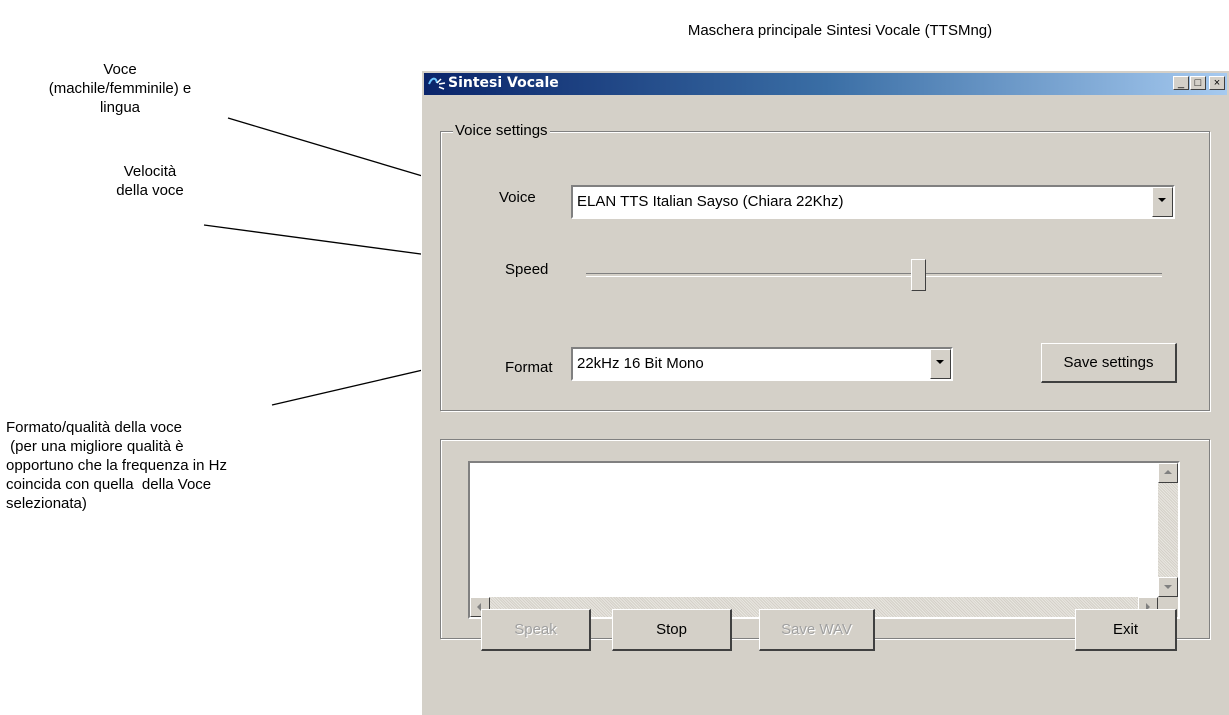  What do you see at coordinates (1109, 363) in the screenshot?
I see `save-settings-button: Save settings` at bounding box center [1109, 363].